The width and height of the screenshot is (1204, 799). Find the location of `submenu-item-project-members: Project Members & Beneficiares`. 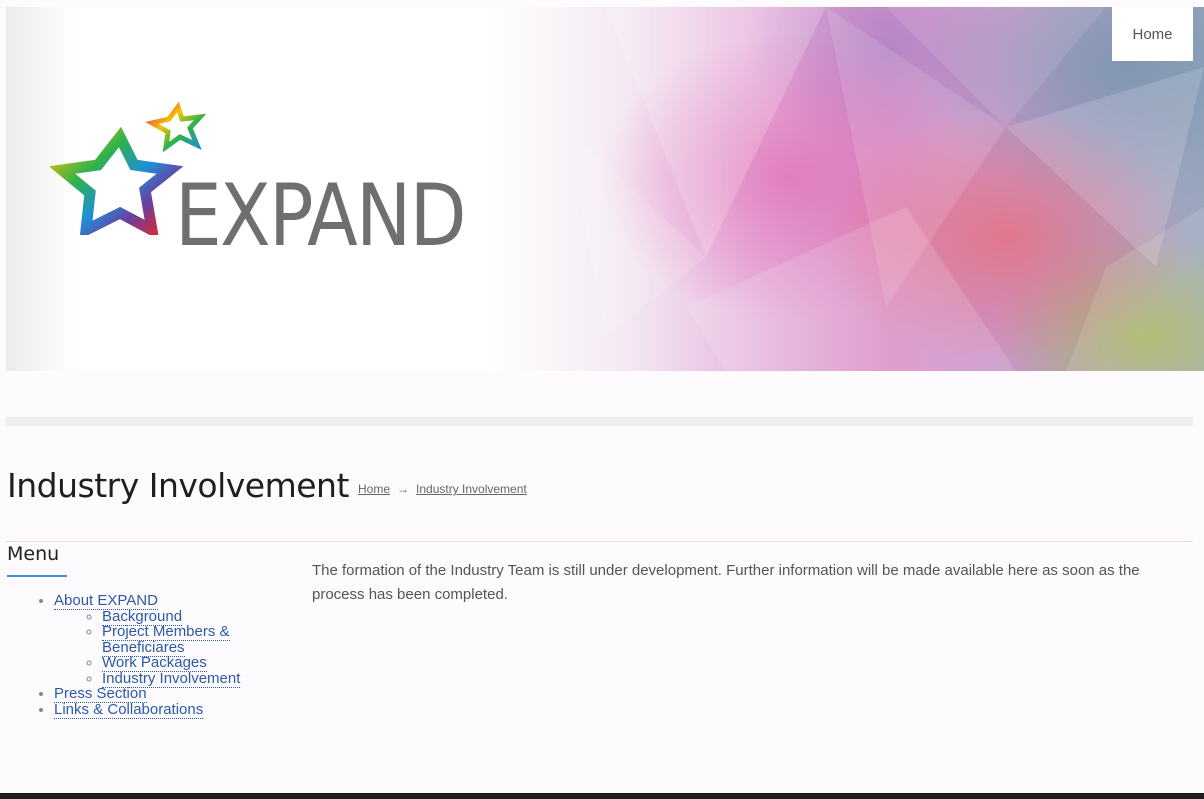

submenu-item-project-members: Project Members & Beneficiares is located at coordinates (196, 640).